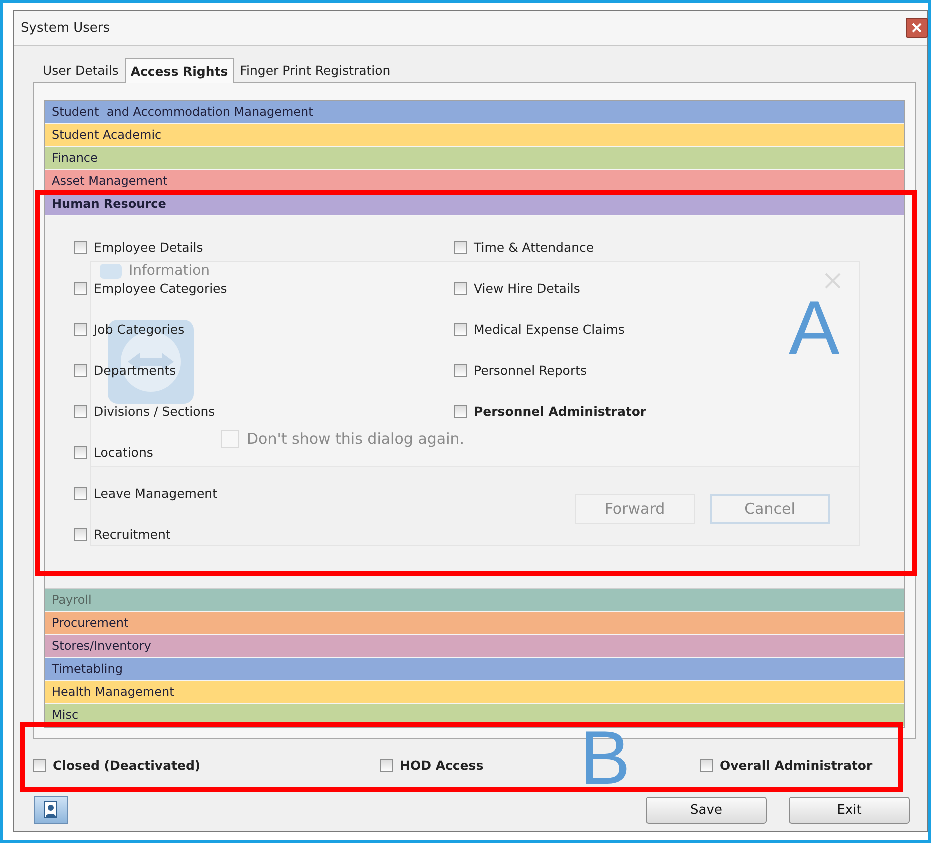 The width and height of the screenshot is (931, 843). What do you see at coordinates (315, 70) in the screenshot?
I see `tab: Finger Print Registration` at bounding box center [315, 70].